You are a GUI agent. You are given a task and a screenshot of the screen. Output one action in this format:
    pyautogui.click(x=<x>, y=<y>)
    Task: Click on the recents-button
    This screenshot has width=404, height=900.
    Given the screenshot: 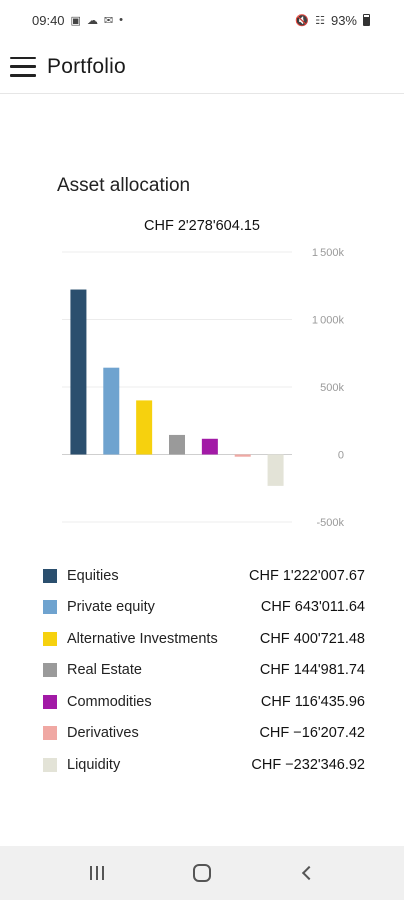 What is the action you would take?
    pyautogui.click(x=97, y=873)
    